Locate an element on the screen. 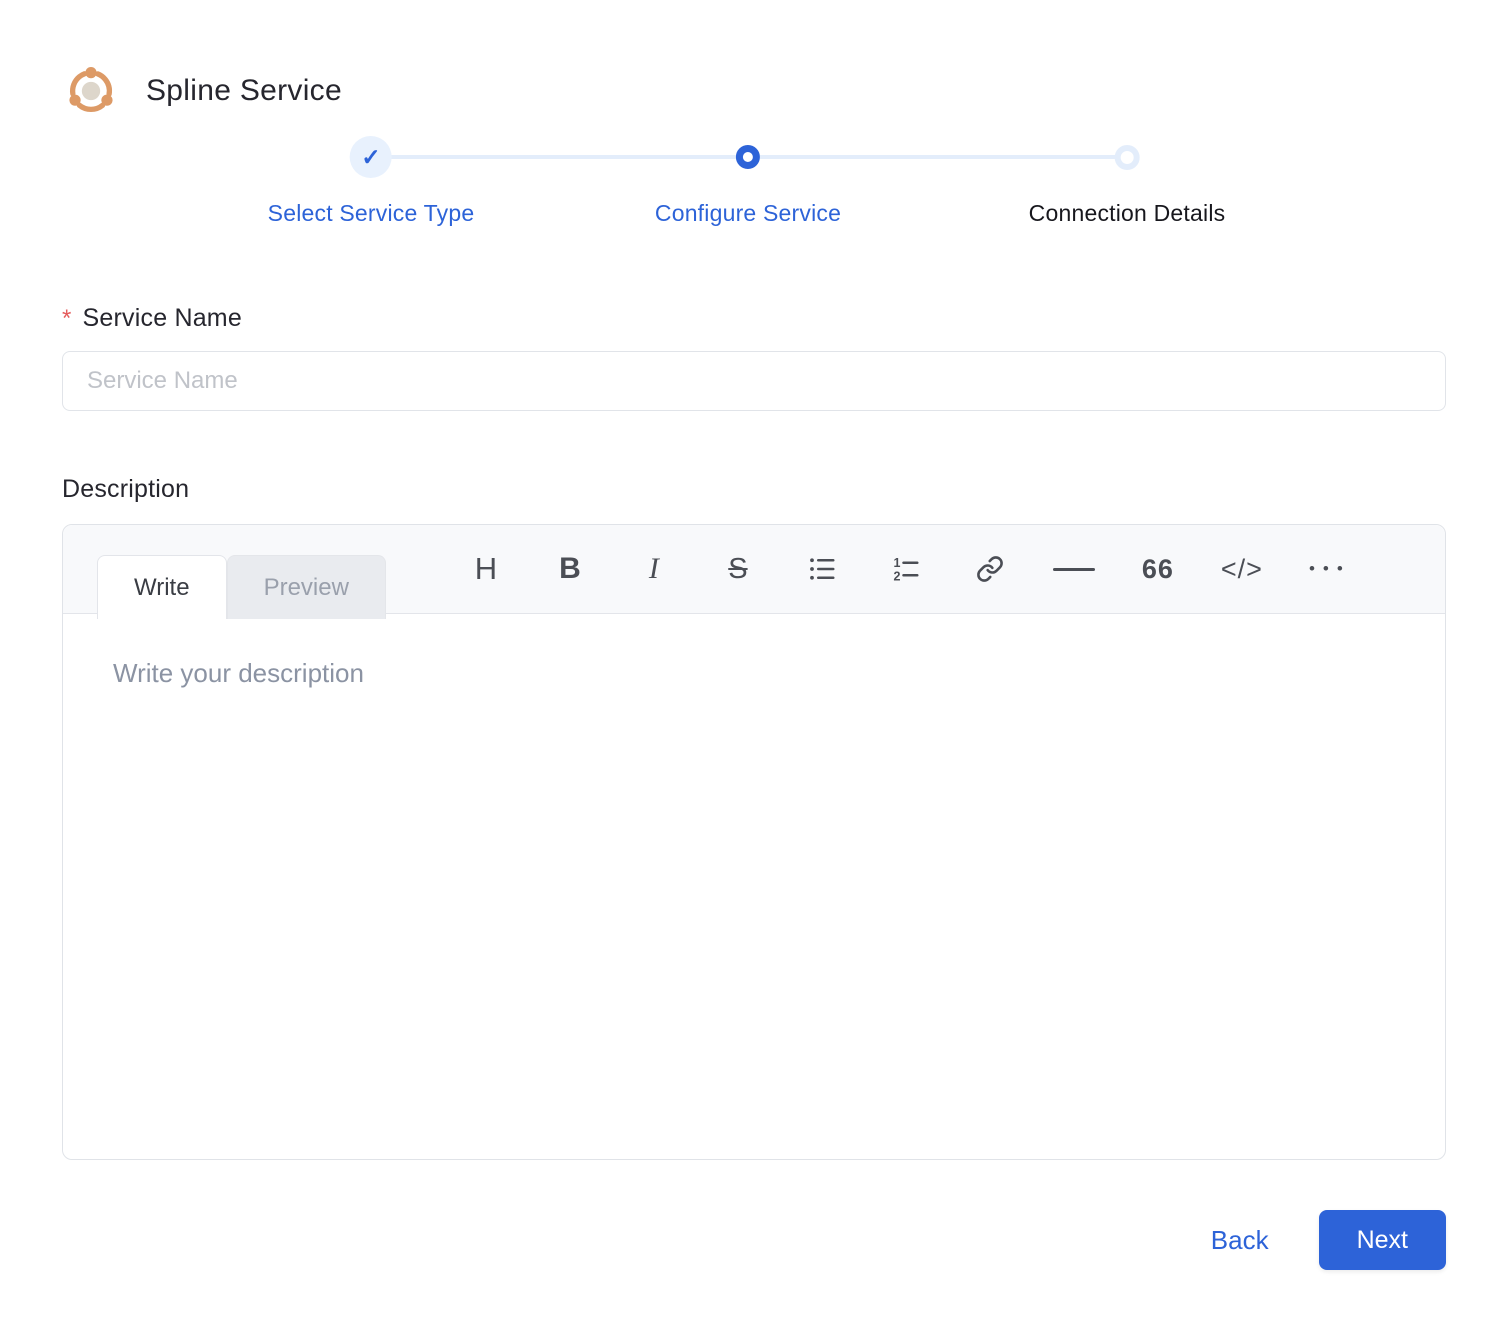 The height and width of the screenshot is (1332, 1506). editor-toolbar: H B I S 1 2 66 </> ••• is located at coordinates (906, 569).